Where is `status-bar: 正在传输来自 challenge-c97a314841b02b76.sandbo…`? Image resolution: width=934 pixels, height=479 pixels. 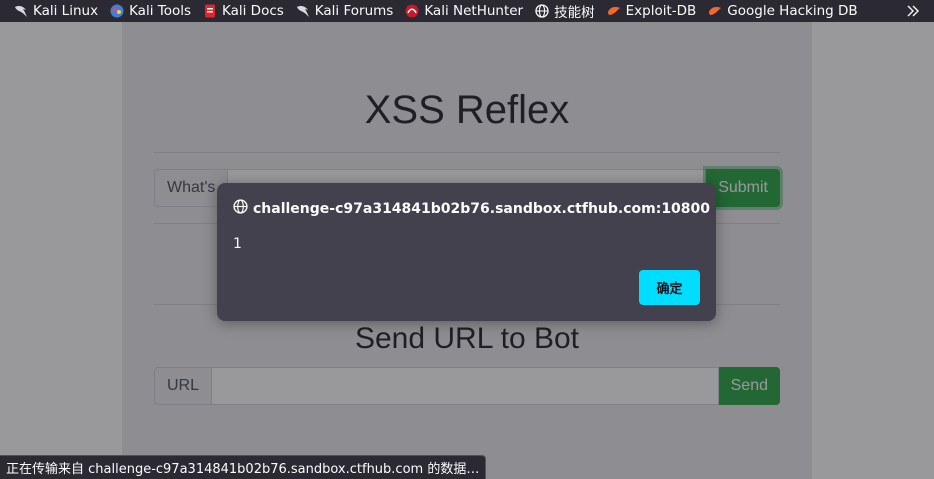 status-bar: 正在传输来自 challenge-c97a314841b02b76.sandbo… is located at coordinates (243, 467).